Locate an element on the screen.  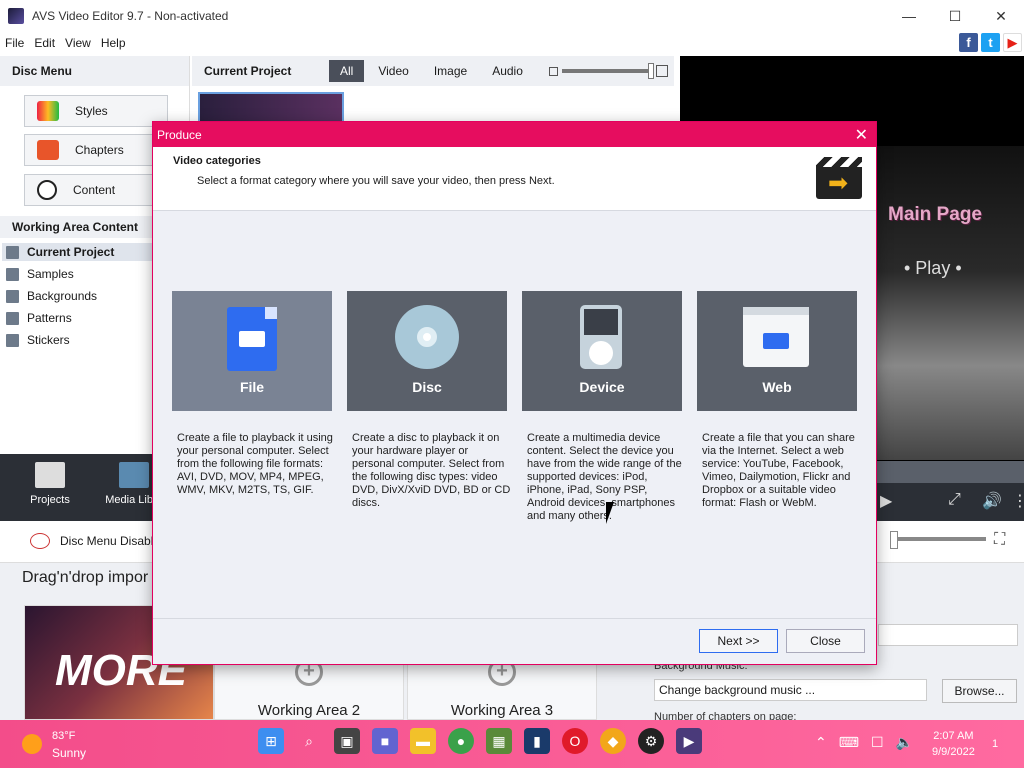
notification-count: 1 is located at coordinates (995, 744).